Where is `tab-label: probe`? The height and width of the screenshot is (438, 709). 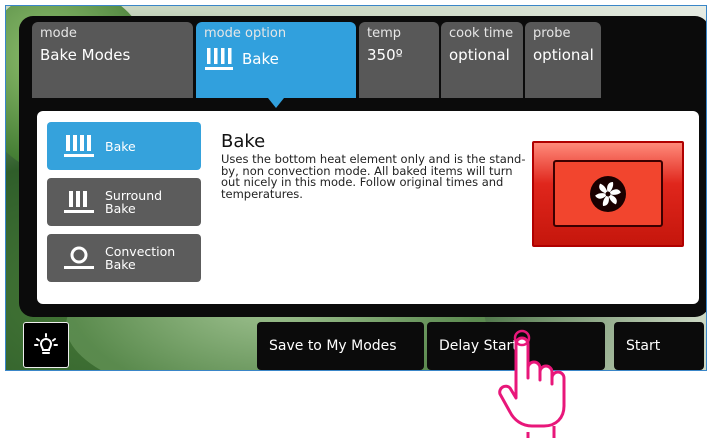 tab-label: probe is located at coordinates (552, 33).